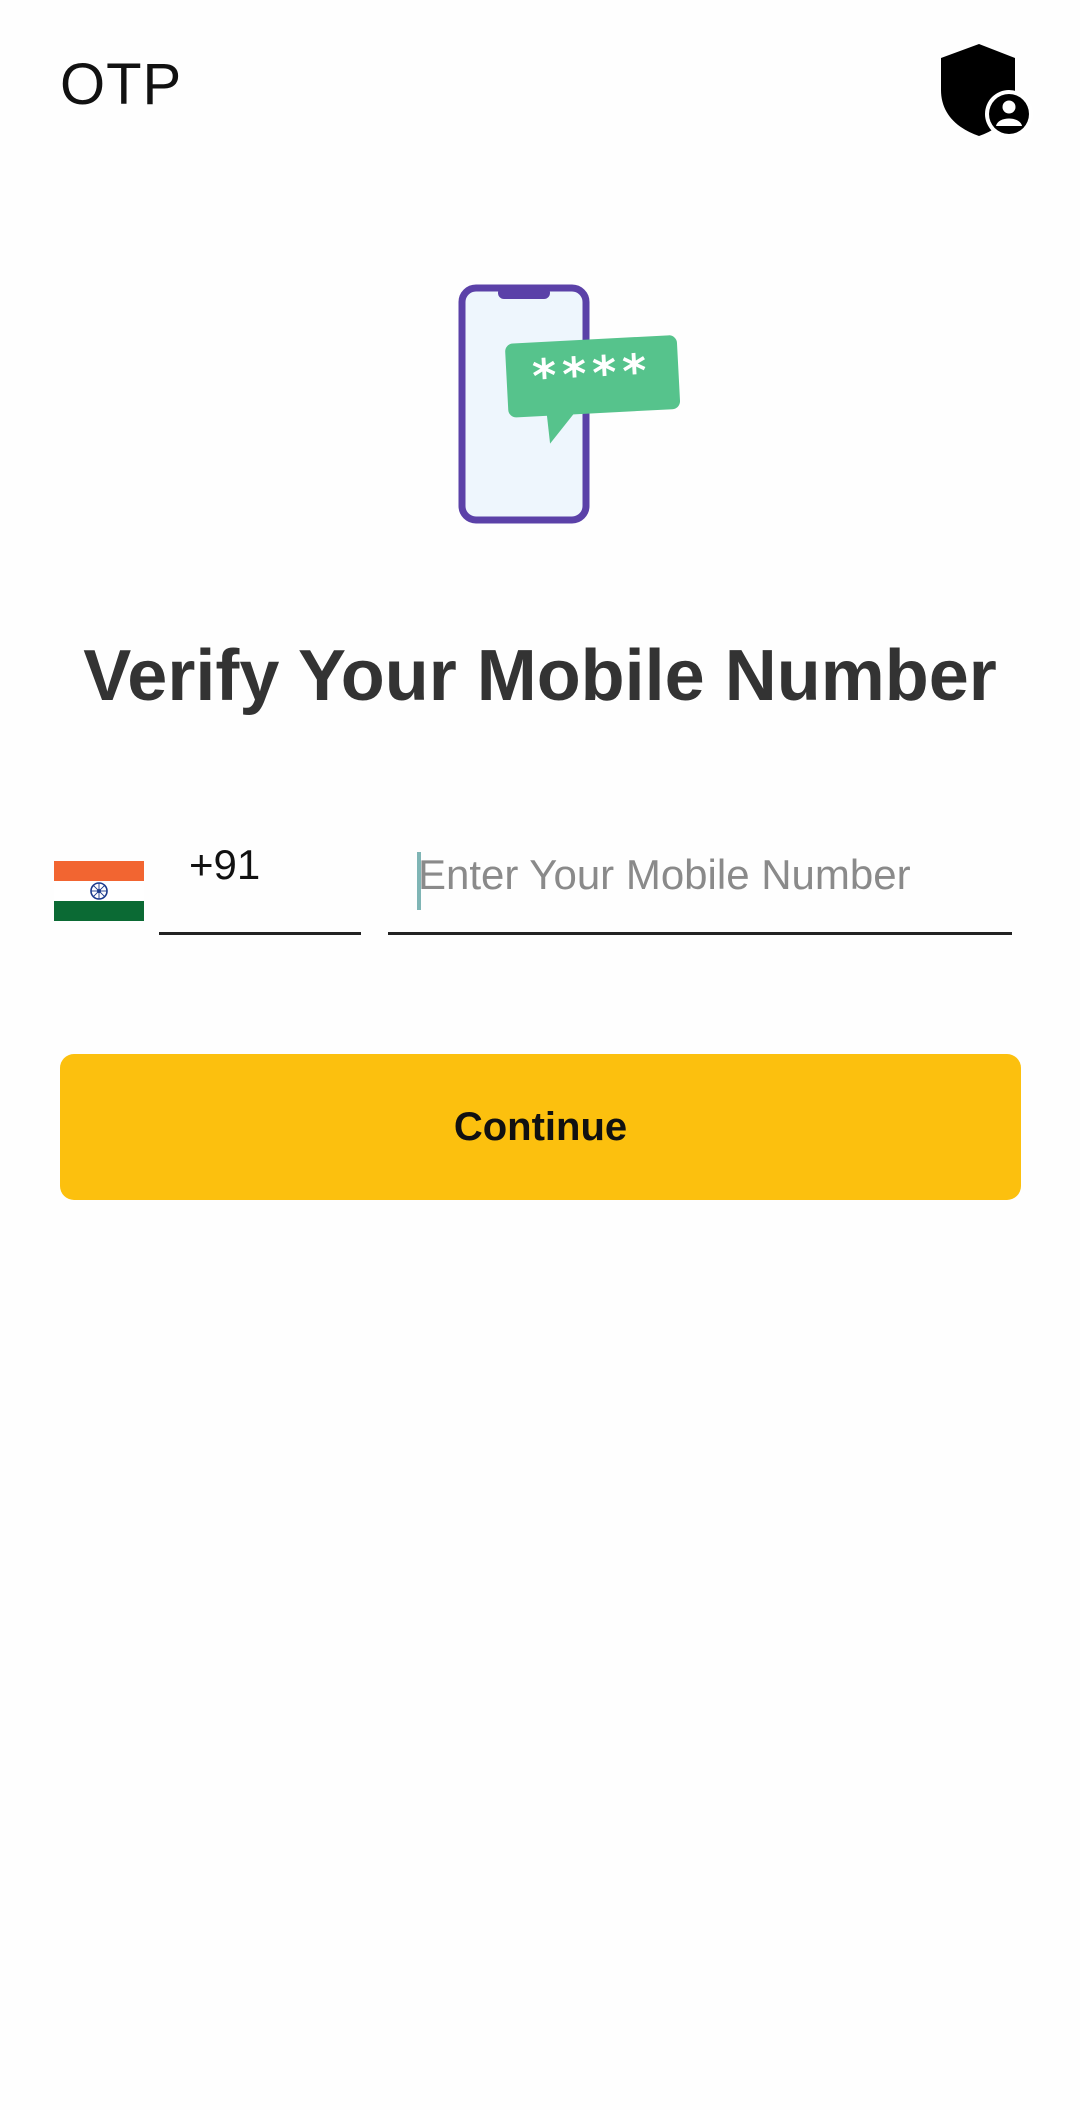 Image resolution: width=1080 pixels, height=2110 pixels. I want to click on phone-otp-illustration: ****, so click(570, 405).